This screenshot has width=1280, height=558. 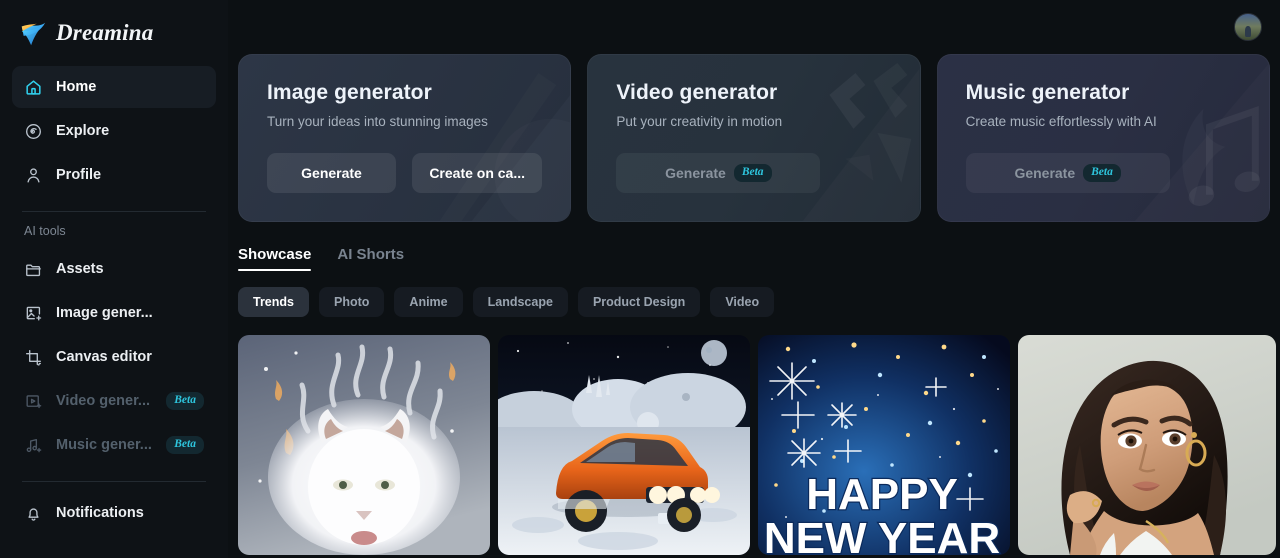 What do you see at coordinates (275, 254) in the screenshot?
I see `tab-showcase-label: Showcase` at bounding box center [275, 254].